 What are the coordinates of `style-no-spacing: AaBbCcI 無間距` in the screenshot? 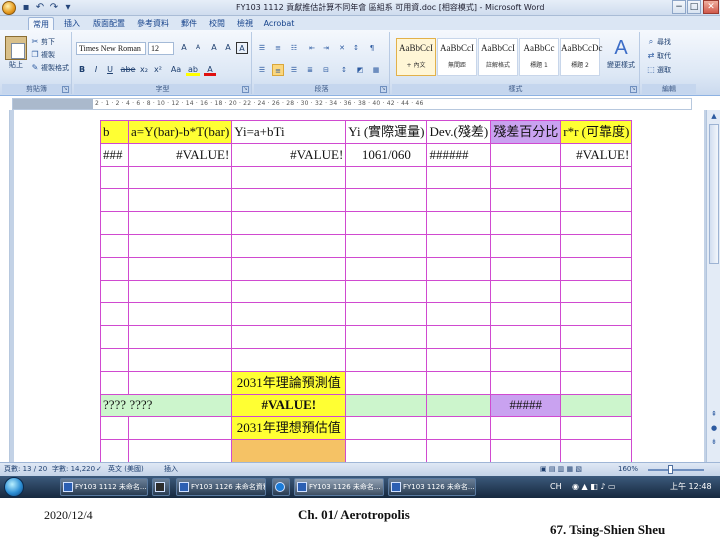 It's located at (457, 57).